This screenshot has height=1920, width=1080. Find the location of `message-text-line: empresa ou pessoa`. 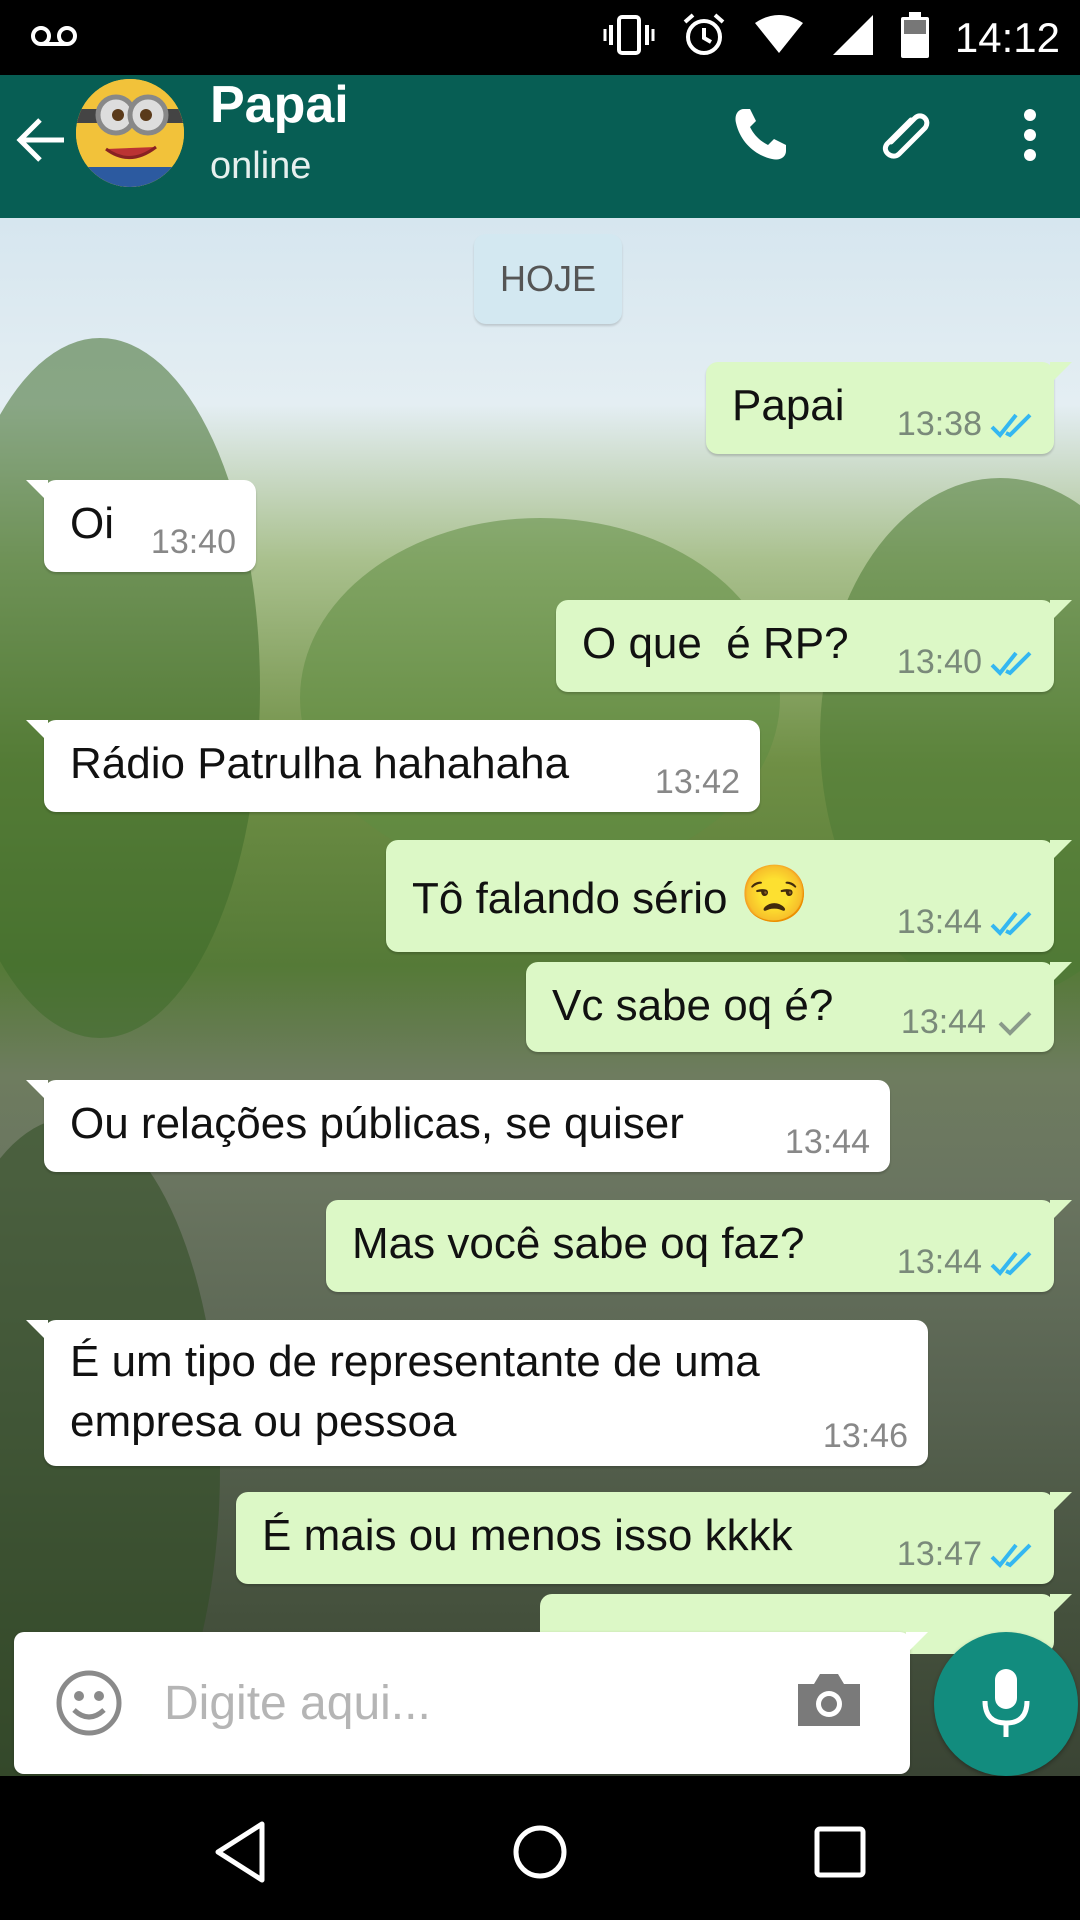

message-text-line: empresa ou pessoa is located at coordinates (263, 1421).